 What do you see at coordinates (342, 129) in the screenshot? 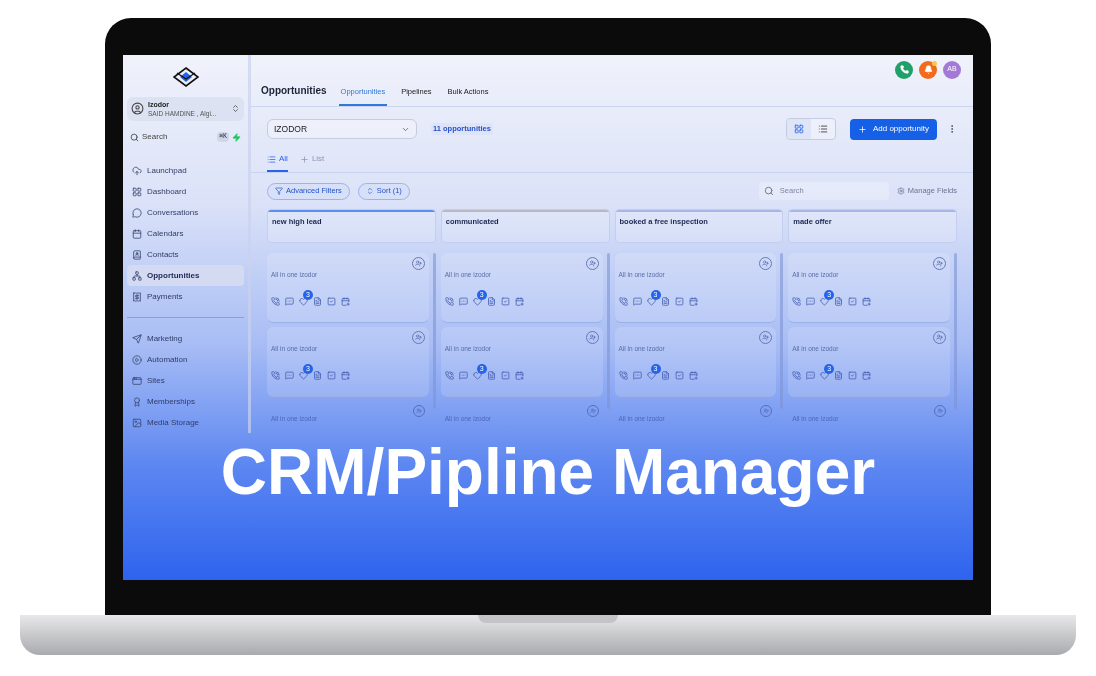
I see `pipeline-select: IZODOR` at bounding box center [342, 129].